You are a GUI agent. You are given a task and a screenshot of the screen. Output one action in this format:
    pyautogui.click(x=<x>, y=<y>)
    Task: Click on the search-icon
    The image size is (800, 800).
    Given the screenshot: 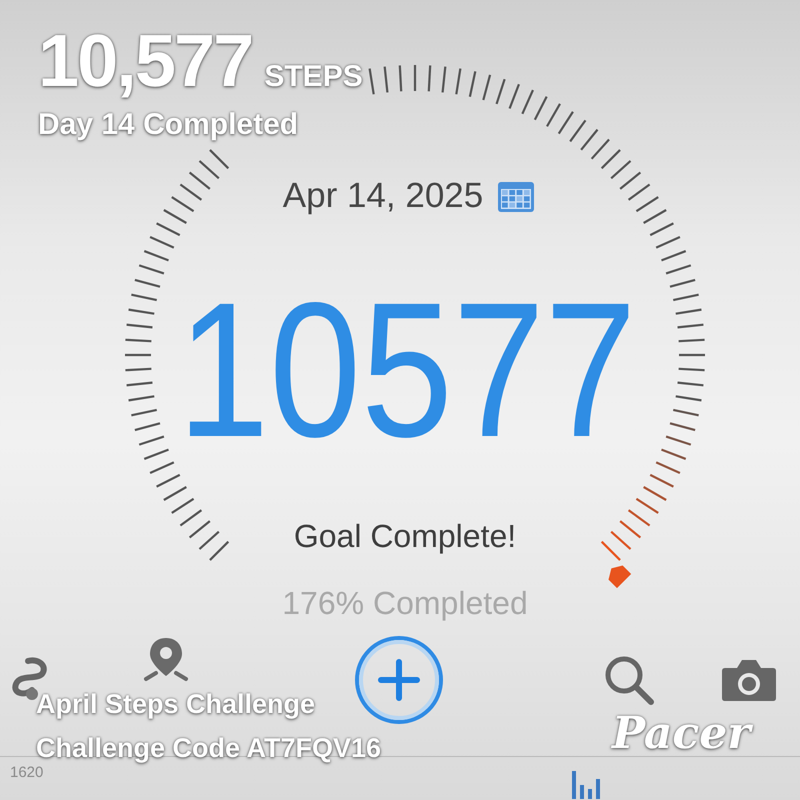 What is the action you would take?
    pyautogui.click(x=629, y=680)
    